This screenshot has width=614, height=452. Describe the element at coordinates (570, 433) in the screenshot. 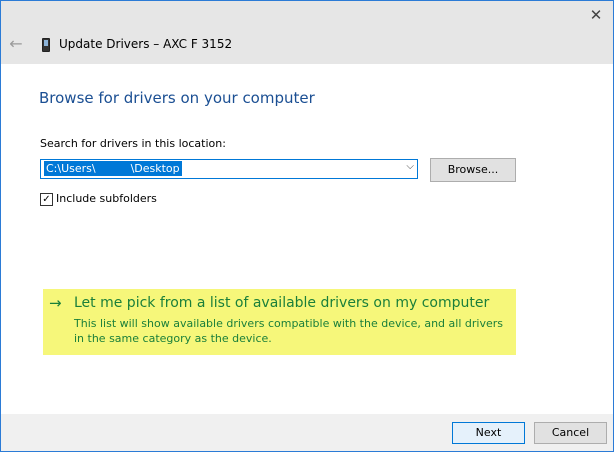

I see `cancel-button: Cancel` at that location.